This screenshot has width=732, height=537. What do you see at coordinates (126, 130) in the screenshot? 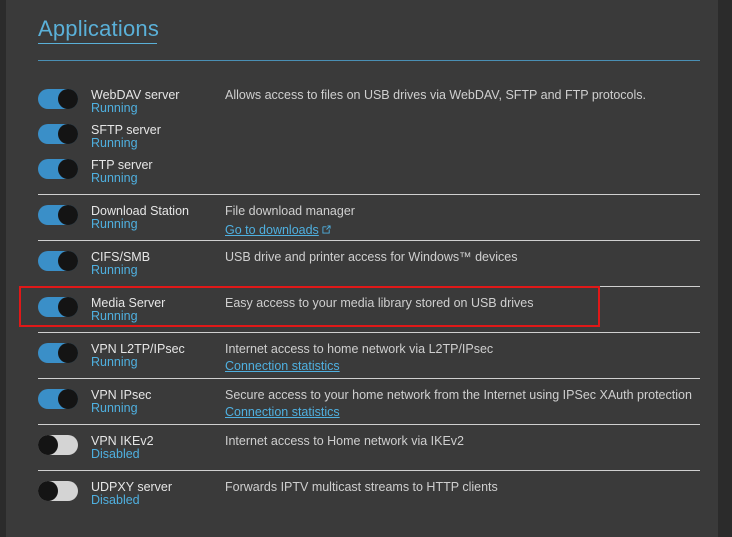
I see `app-name: SFTP server` at bounding box center [126, 130].